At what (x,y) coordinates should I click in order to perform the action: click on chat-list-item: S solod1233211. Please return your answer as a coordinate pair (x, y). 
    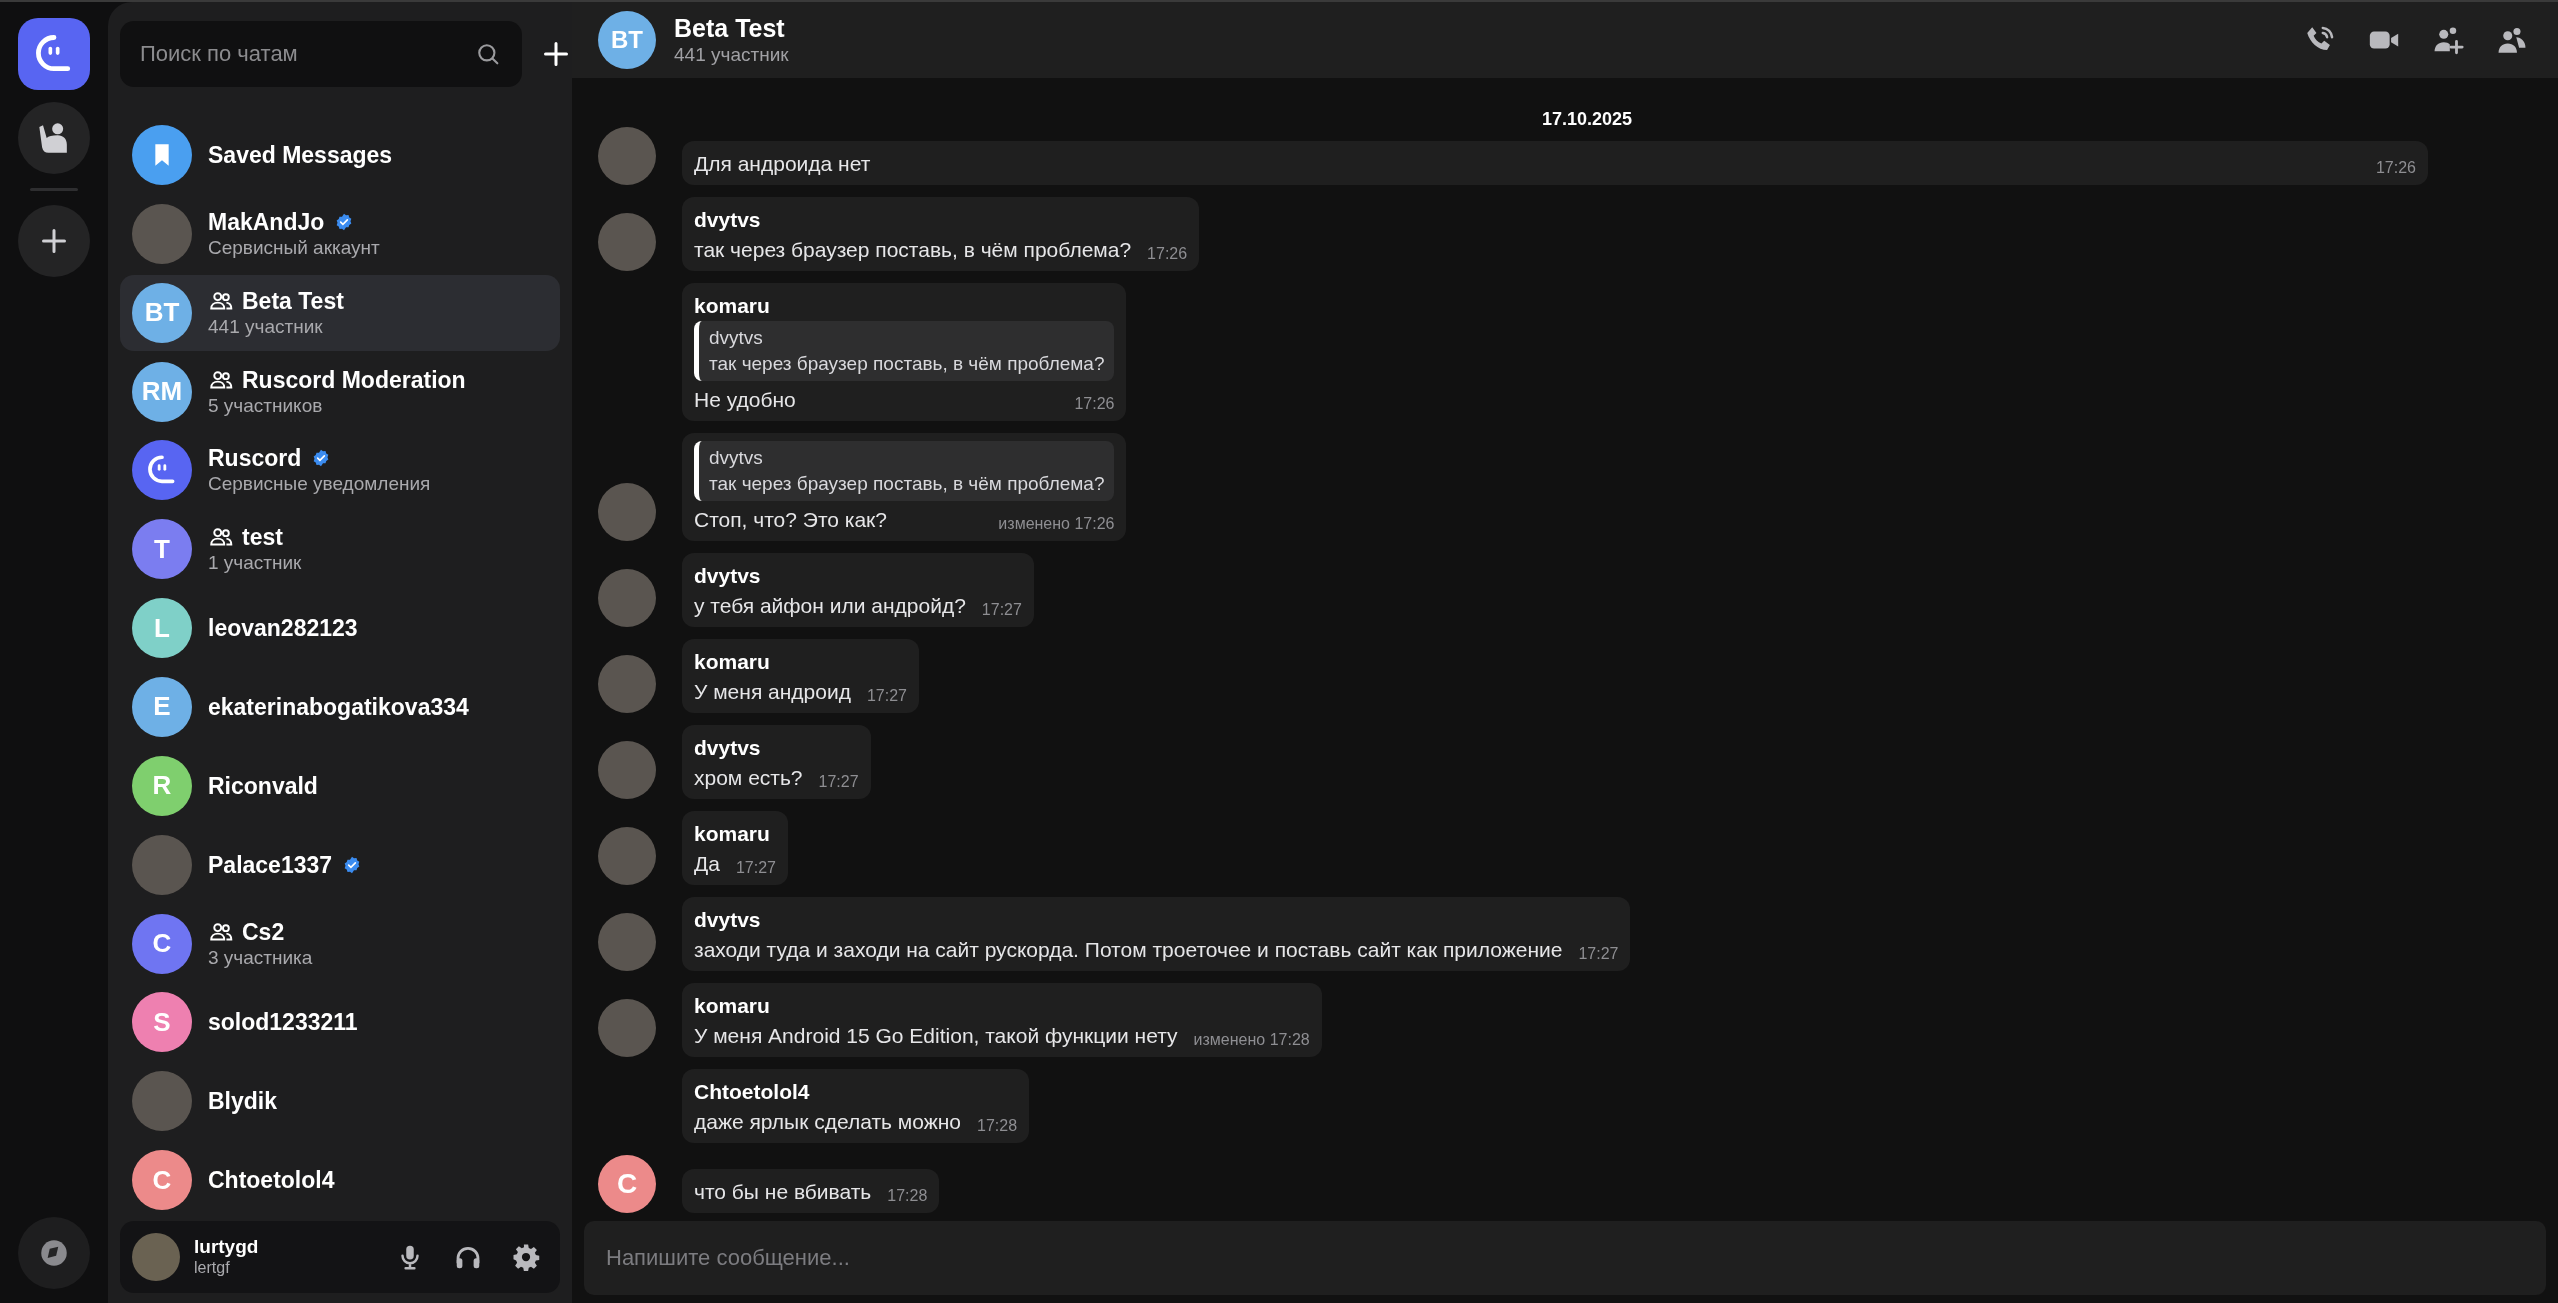
    Looking at the image, I should click on (340, 1022).